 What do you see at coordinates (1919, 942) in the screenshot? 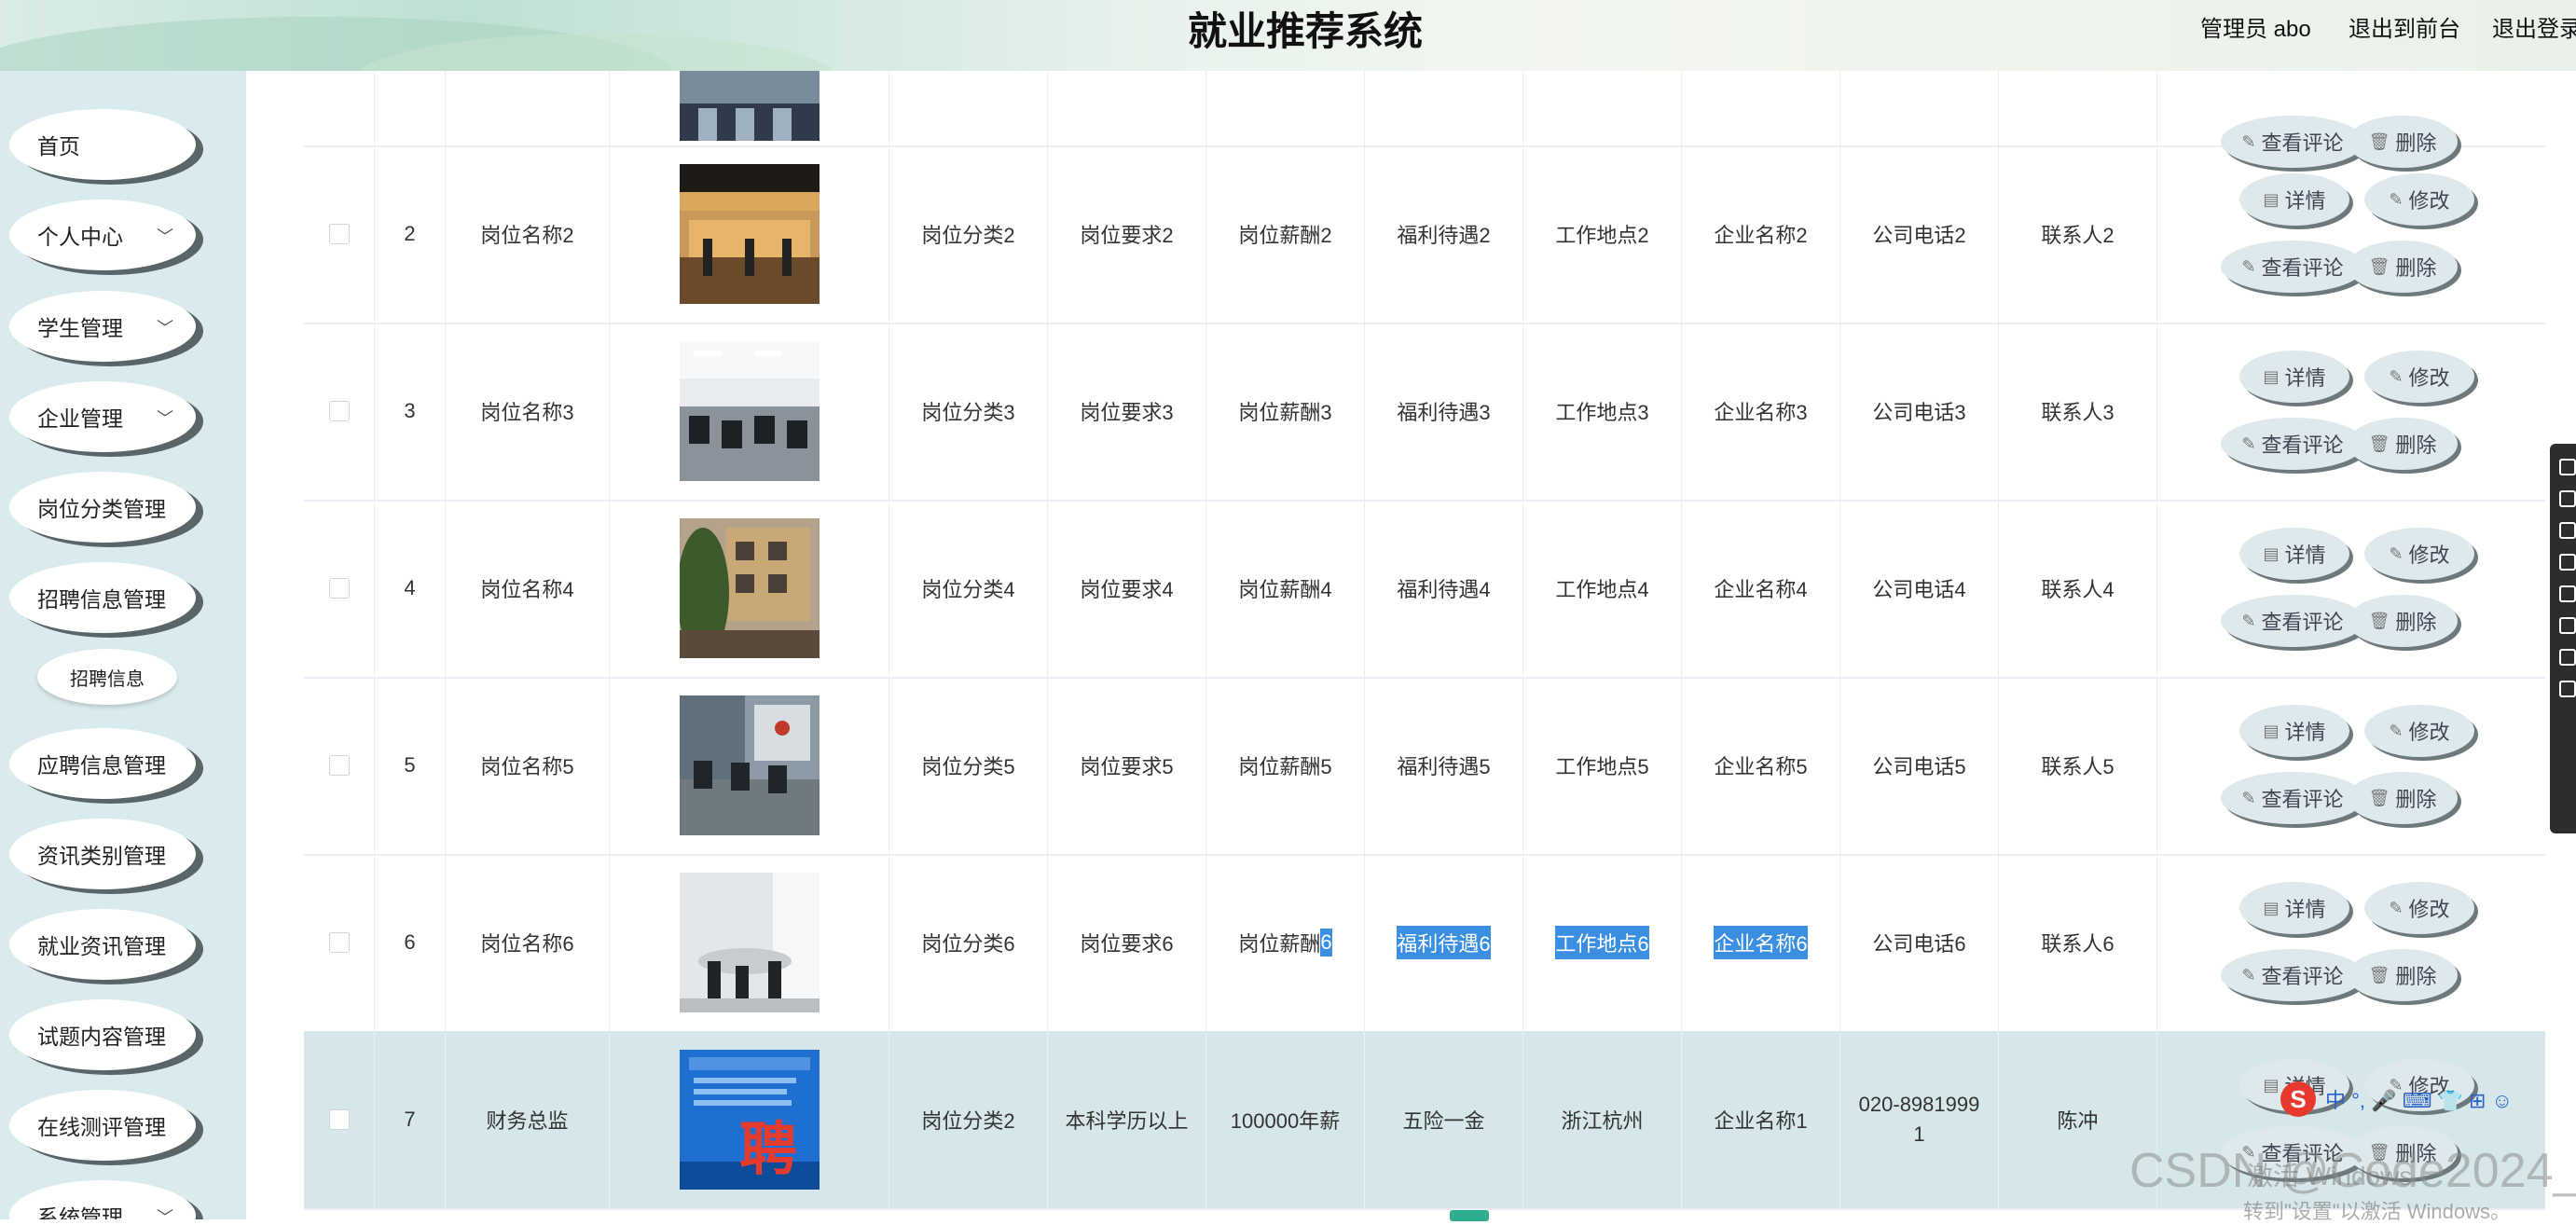
I see `company-phone: 公司电话6` at bounding box center [1919, 942].